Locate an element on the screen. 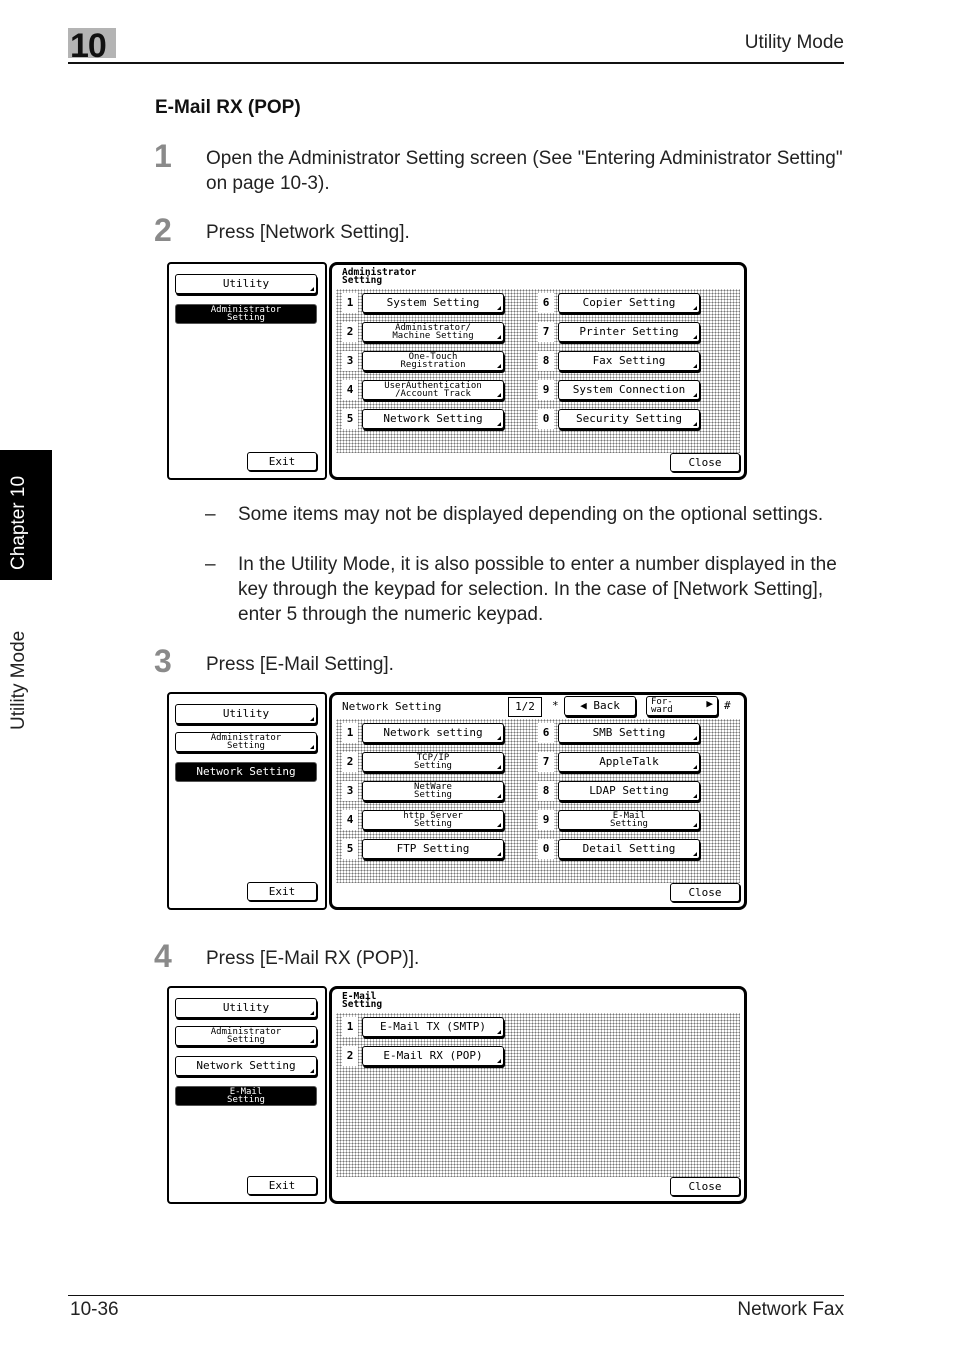 This screenshot has width=954, height=1352. menu-button-label: TCP/IP Setting is located at coordinates (433, 762).